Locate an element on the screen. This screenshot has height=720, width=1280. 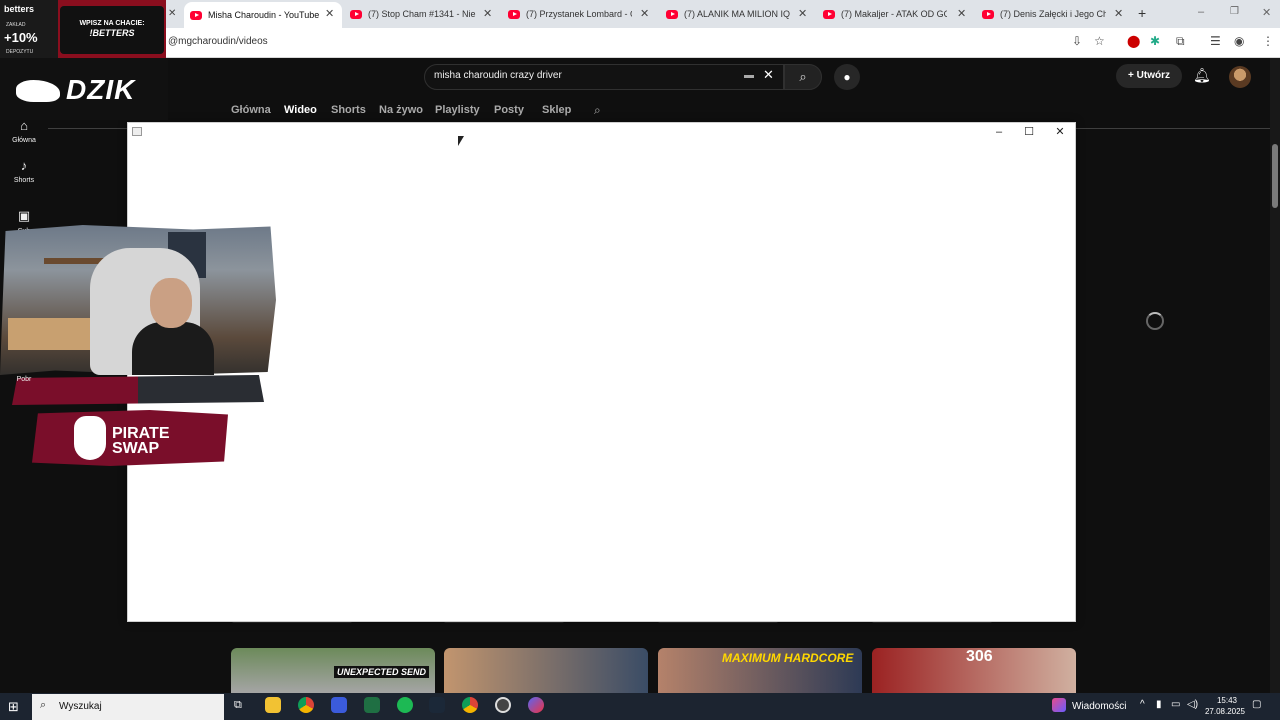
search-button: ⌕ is located at coordinates (803, 77).